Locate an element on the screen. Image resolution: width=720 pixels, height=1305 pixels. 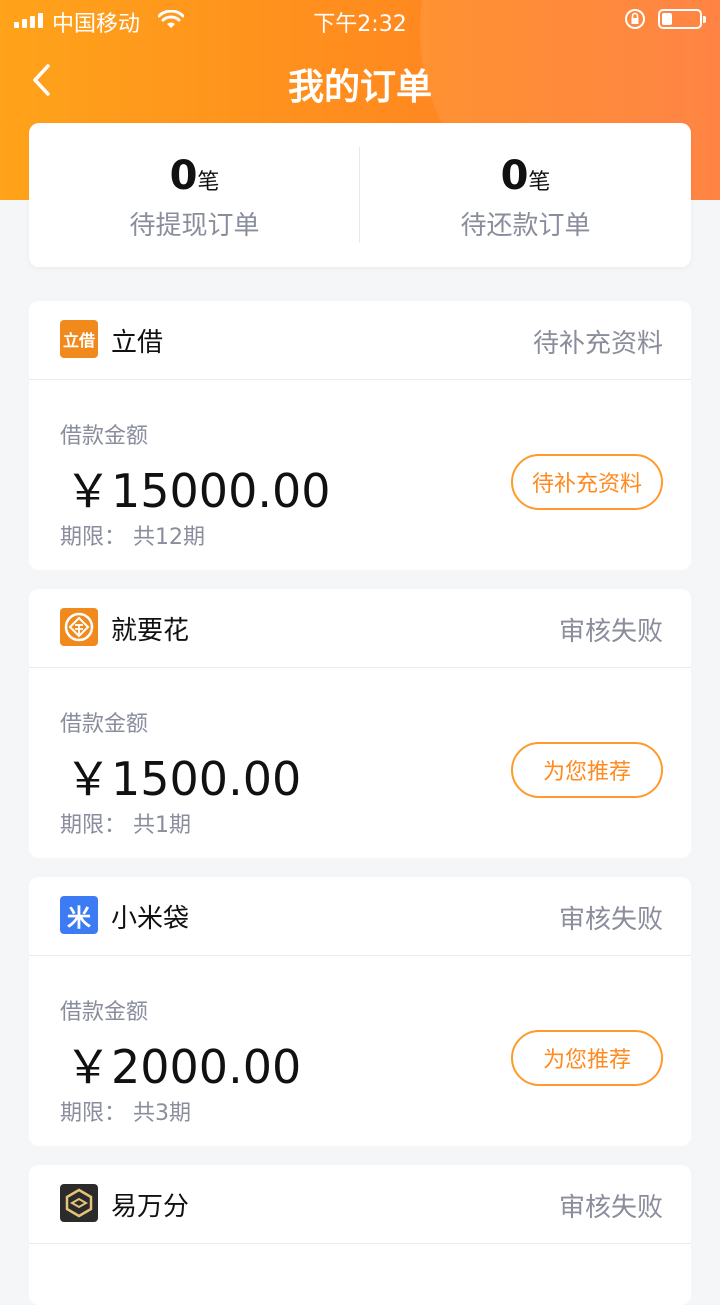
loan-term: 期限： 共3期 is located at coordinates (125, 1113).